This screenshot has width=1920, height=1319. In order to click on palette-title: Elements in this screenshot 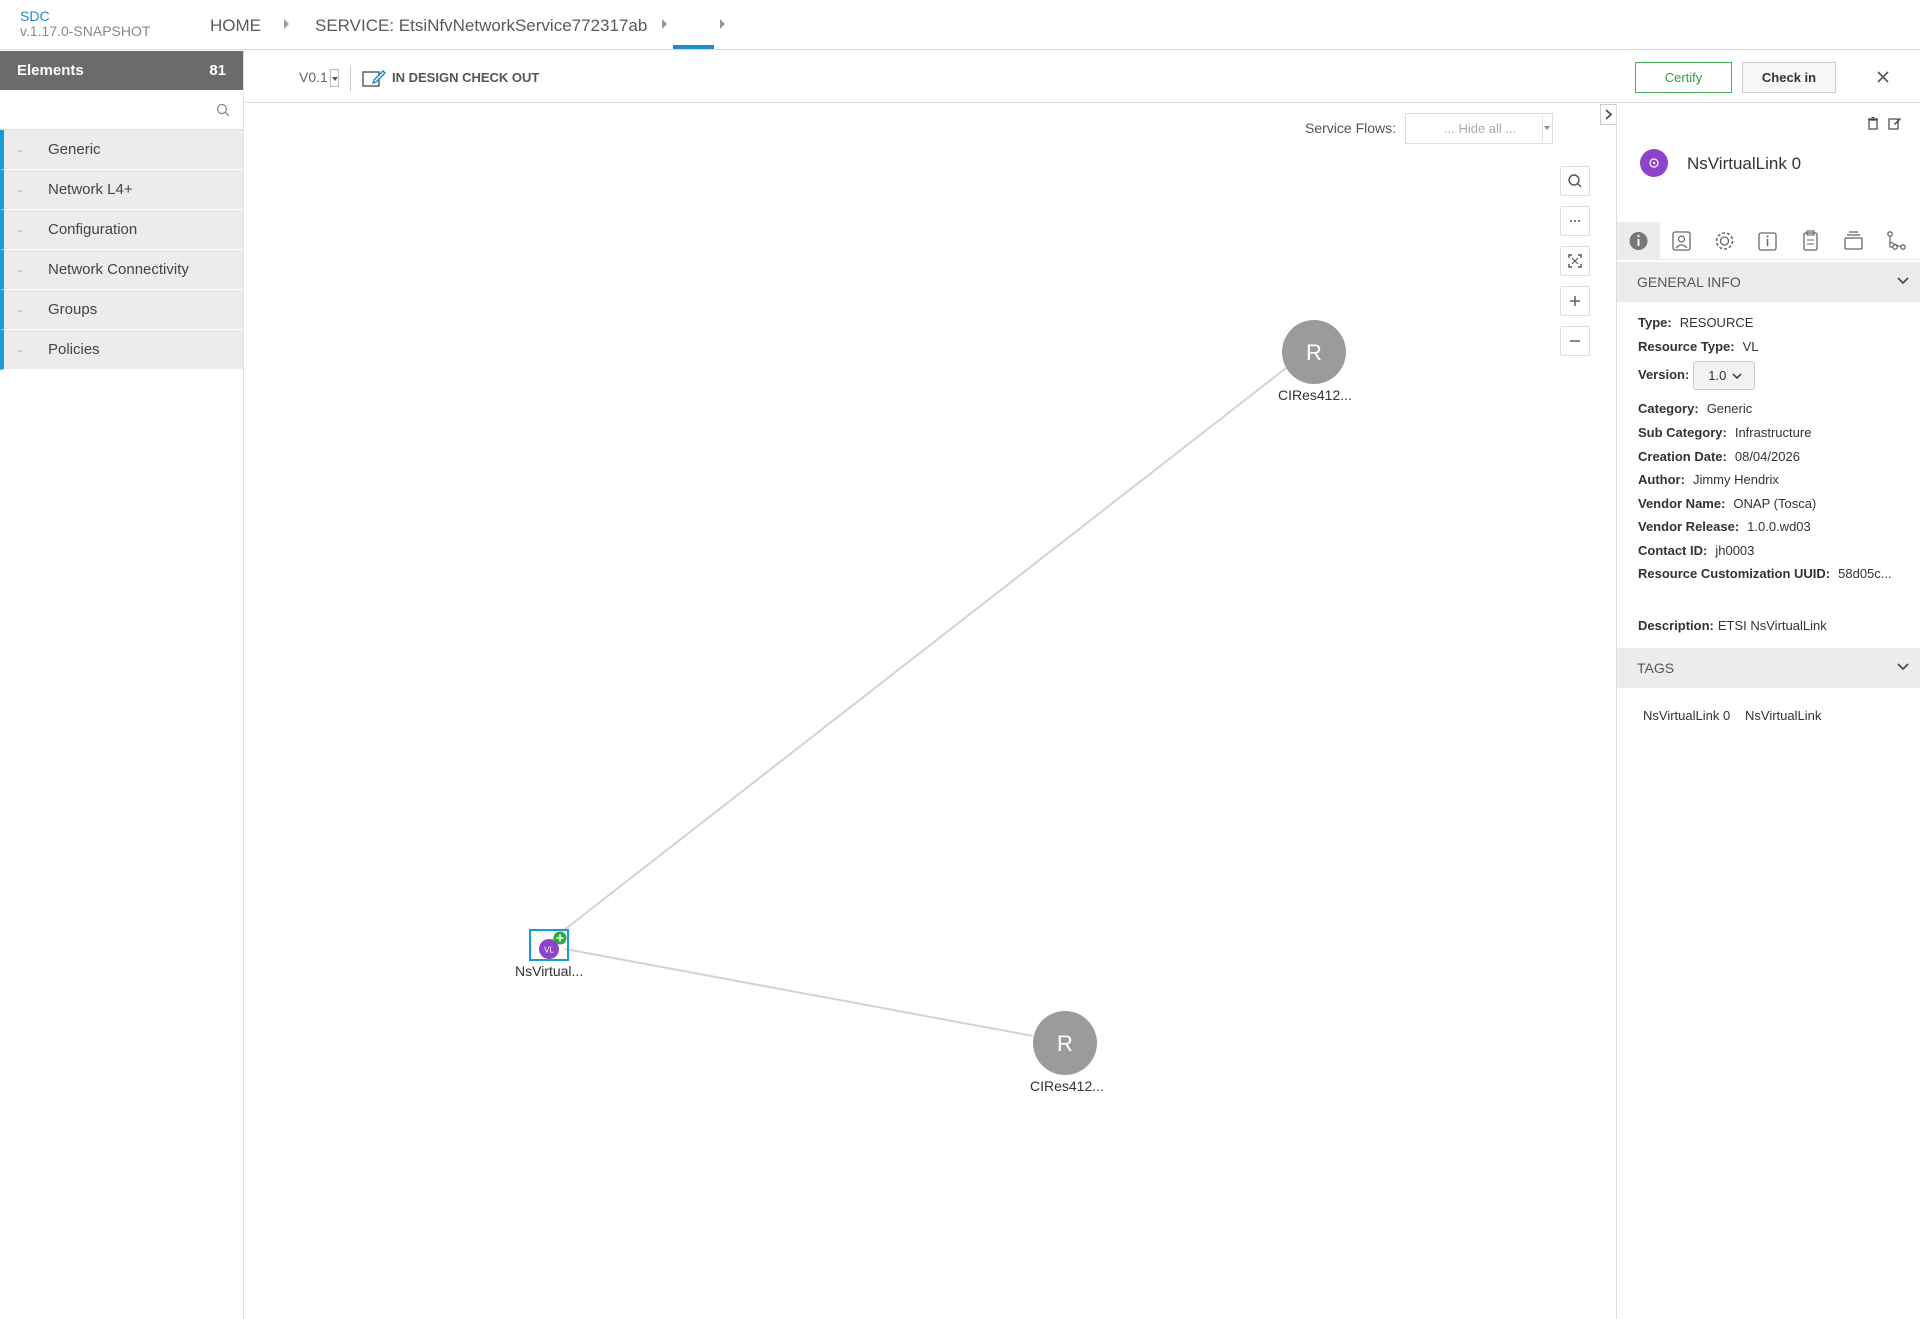, I will do `click(50, 70)`.